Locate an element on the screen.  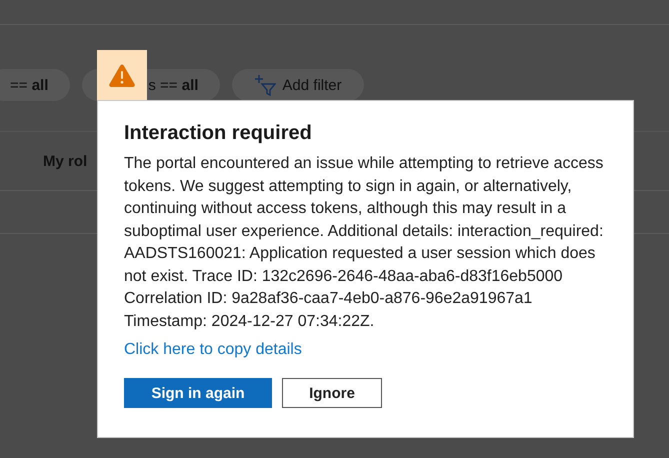
sign-in-button: Sign in again is located at coordinates (198, 393).